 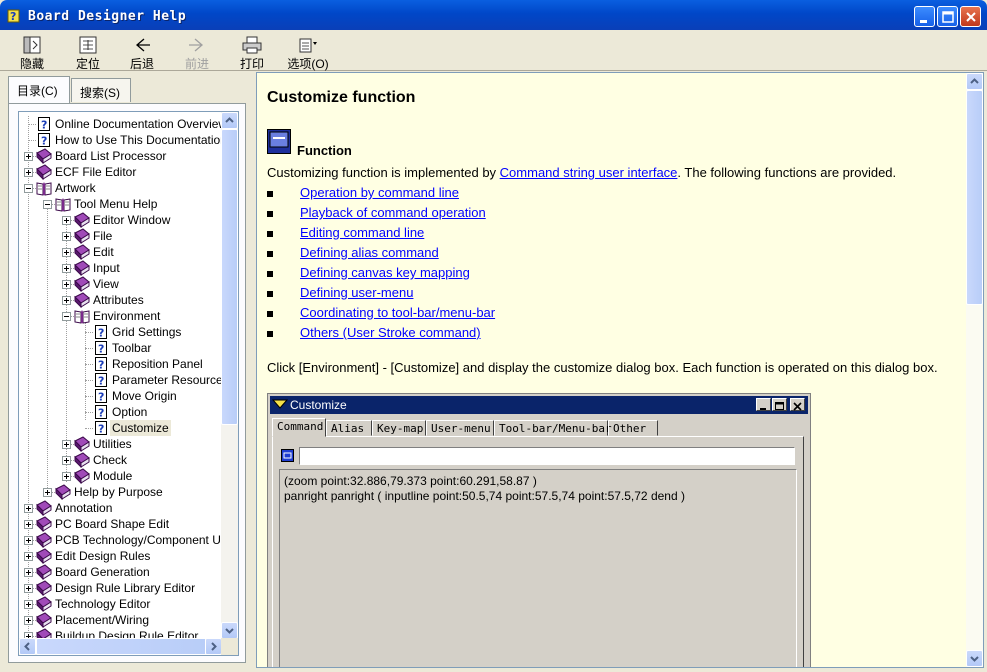 I want to click on tree-item-label: Parameter Resource, so click(x=167, y=380).